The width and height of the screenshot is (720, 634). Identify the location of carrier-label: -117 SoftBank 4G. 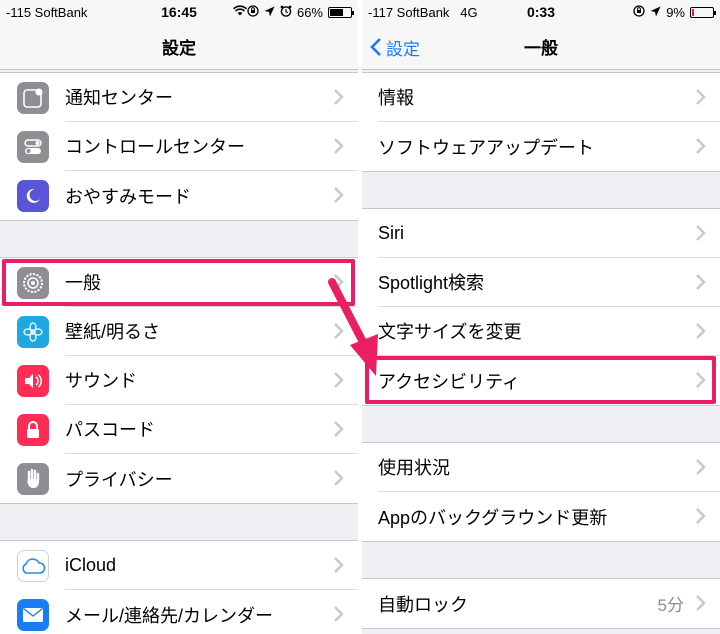
(423, 12).